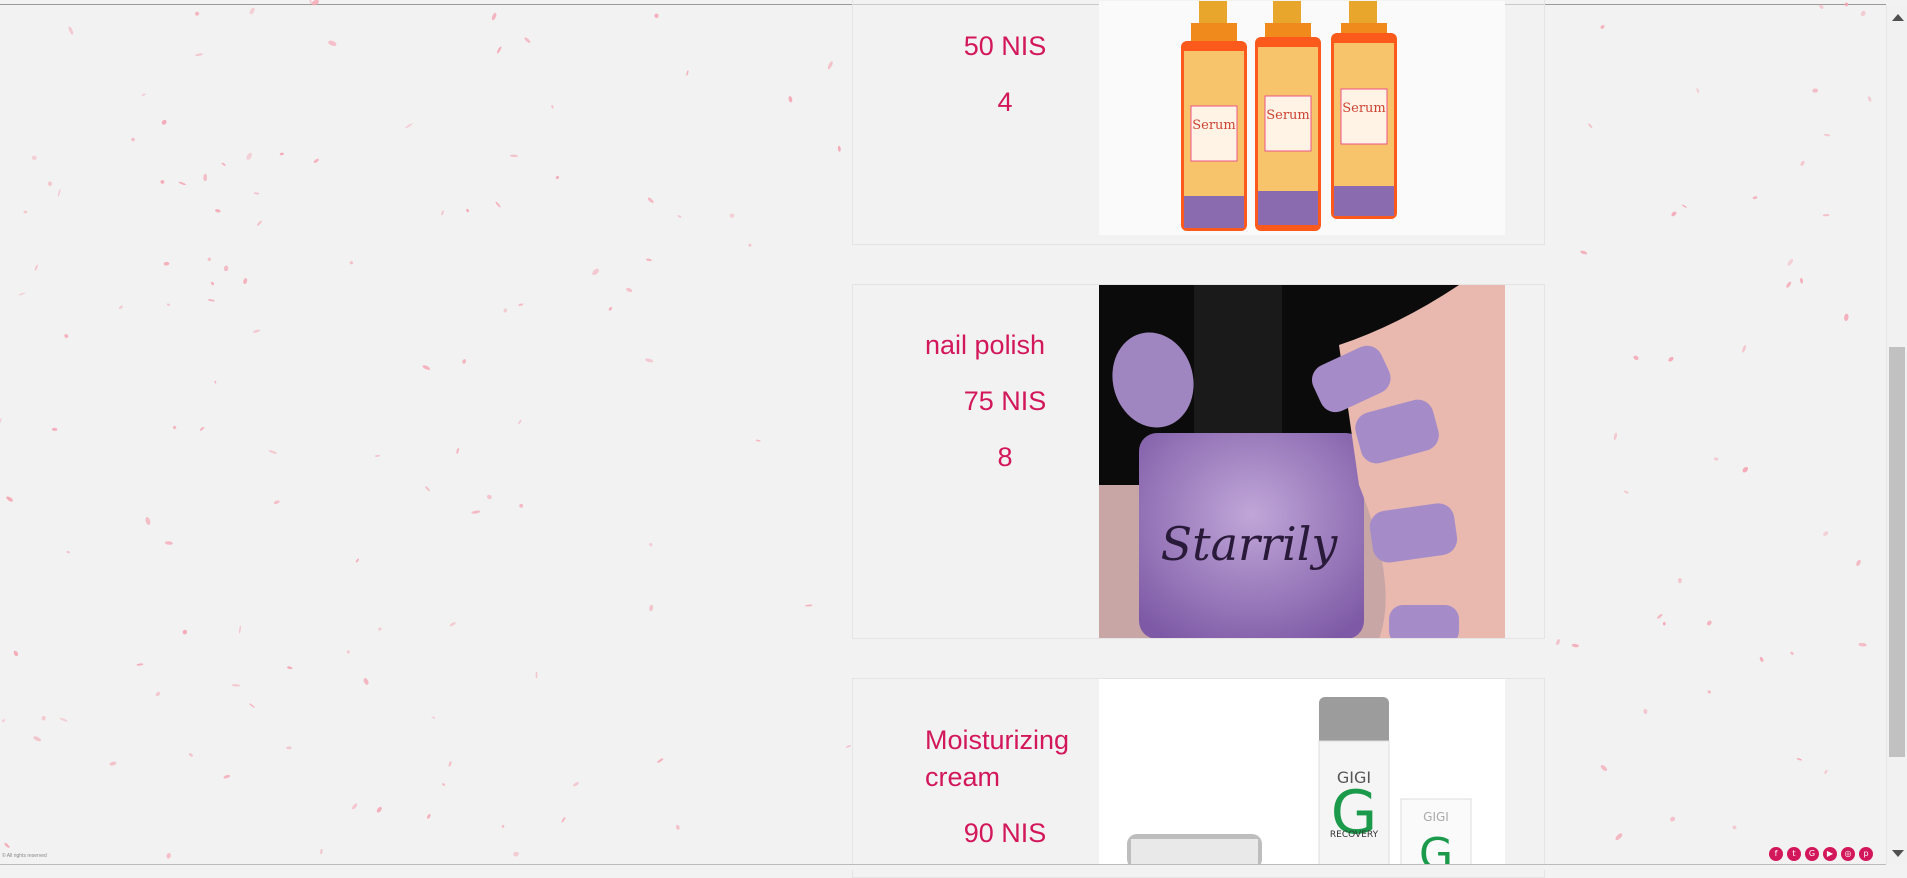  Describe the element at coordinates (1005, 457) in the screenshot. I see `product-quantity: 8` at that location.